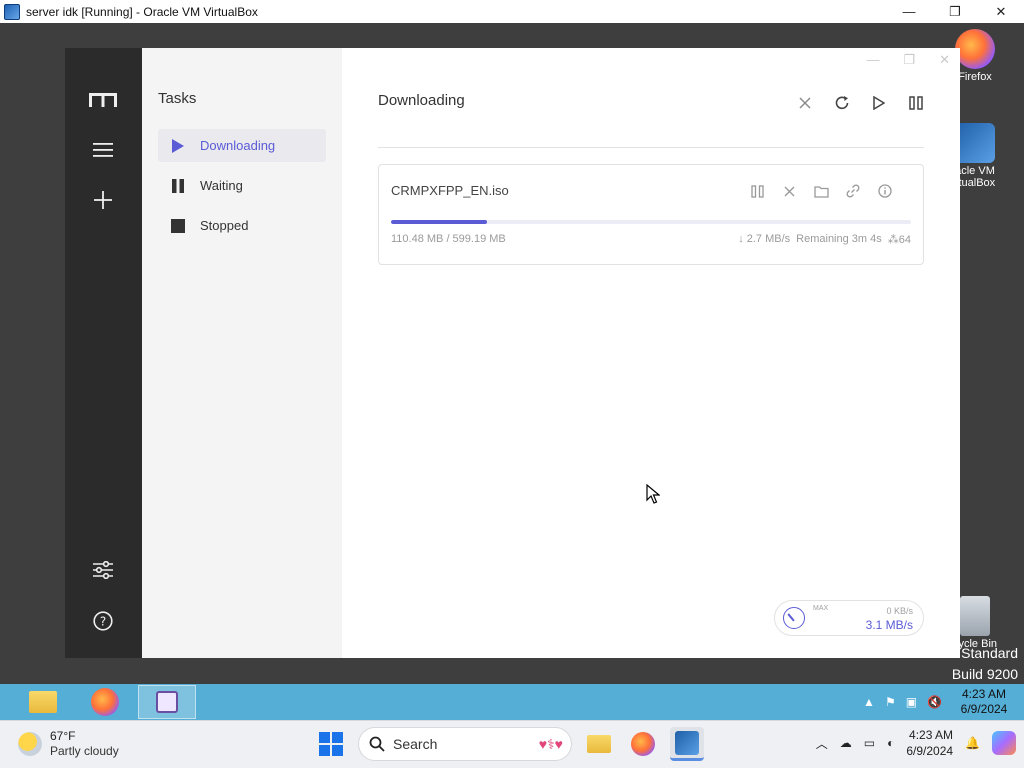  What do you see at coordinates (984, 709) in the screenshot?
I see `guest-clock-date: 6/9/2024` at bounding box center [984, 709].